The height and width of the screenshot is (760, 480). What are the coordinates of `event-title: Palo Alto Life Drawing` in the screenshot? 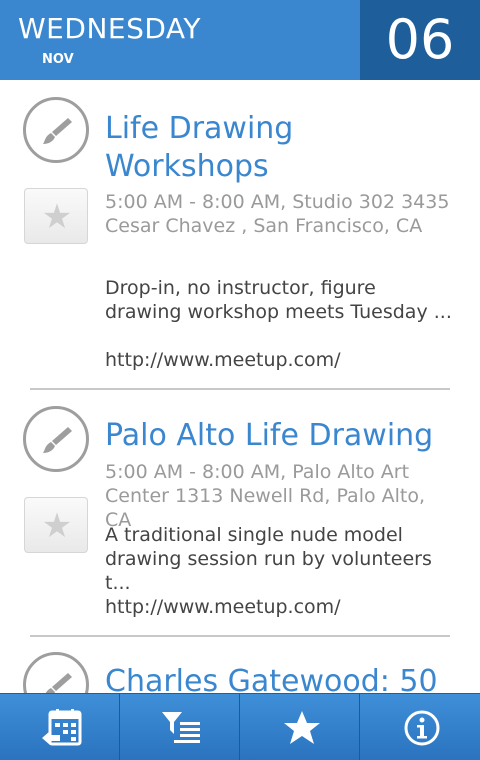 It's located at (282, 436).